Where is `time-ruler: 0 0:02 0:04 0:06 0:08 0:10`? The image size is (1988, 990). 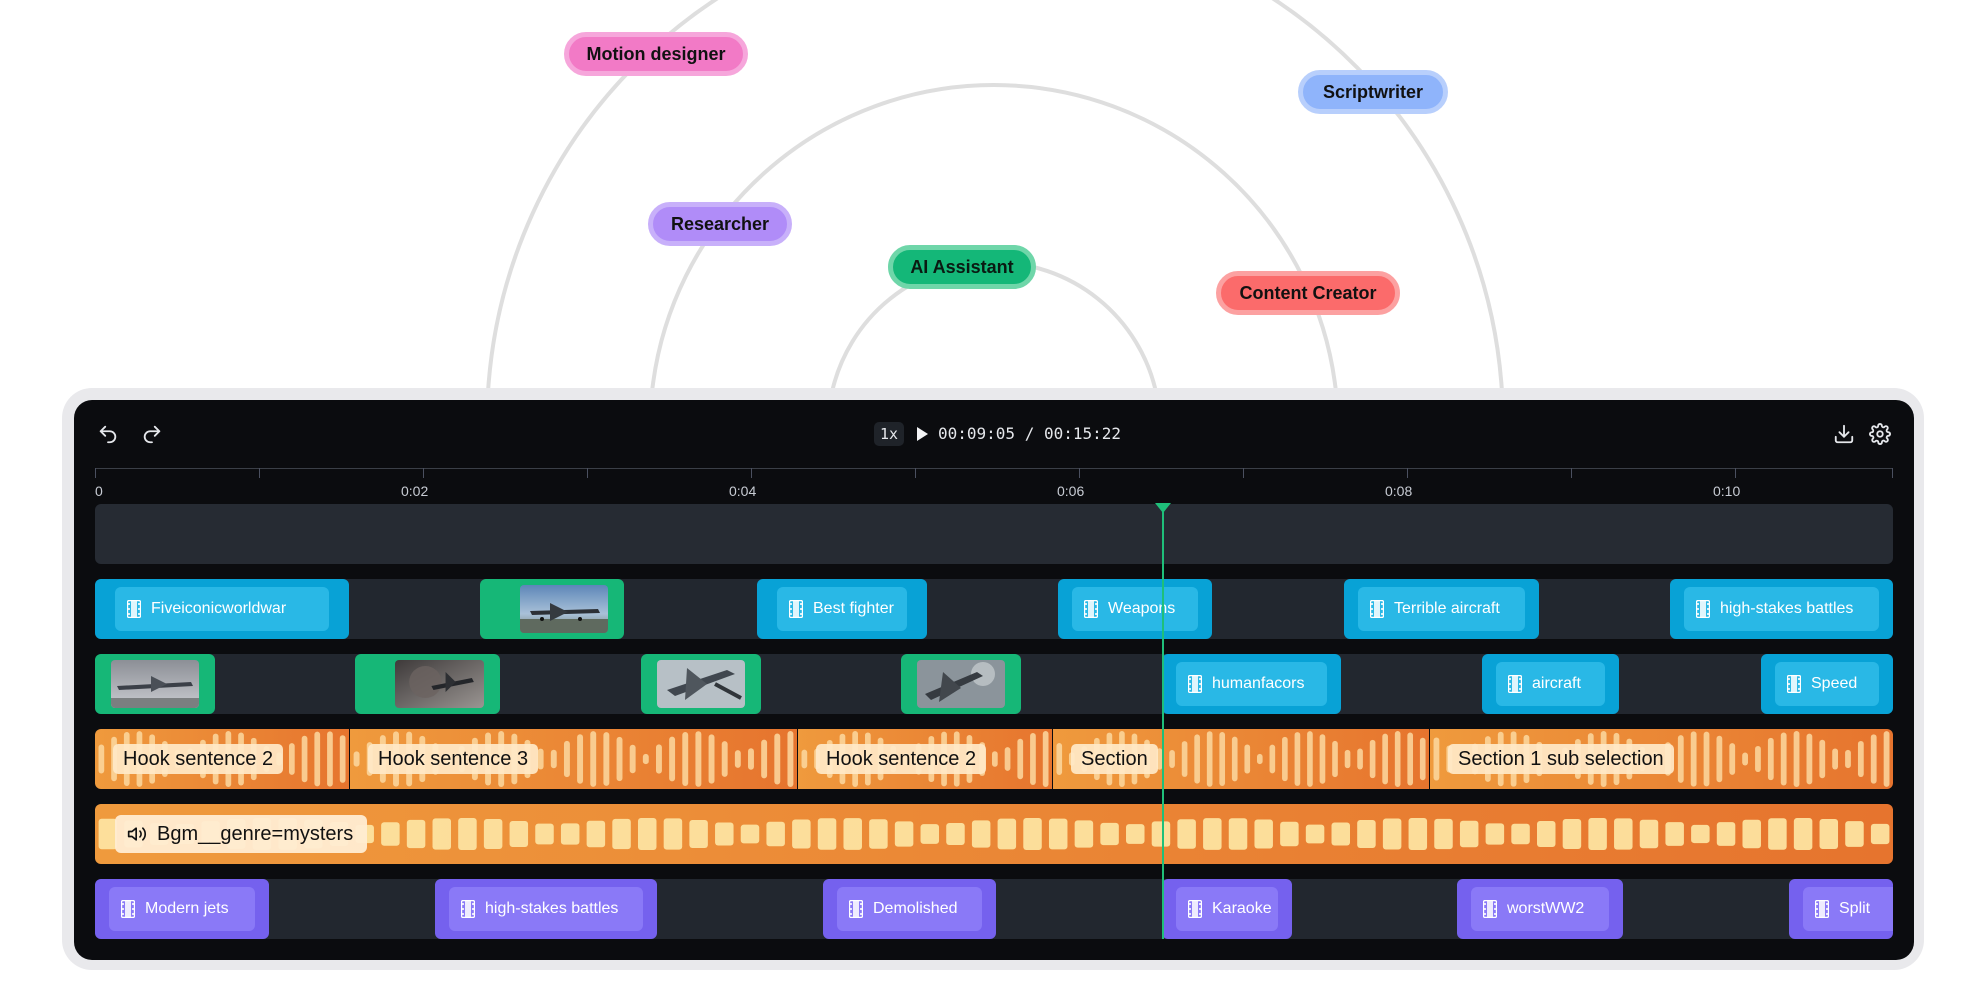 time-ruler: 0 0:02 0:04 0:06 0:08 0:10 is located at coordinates (994, 484).